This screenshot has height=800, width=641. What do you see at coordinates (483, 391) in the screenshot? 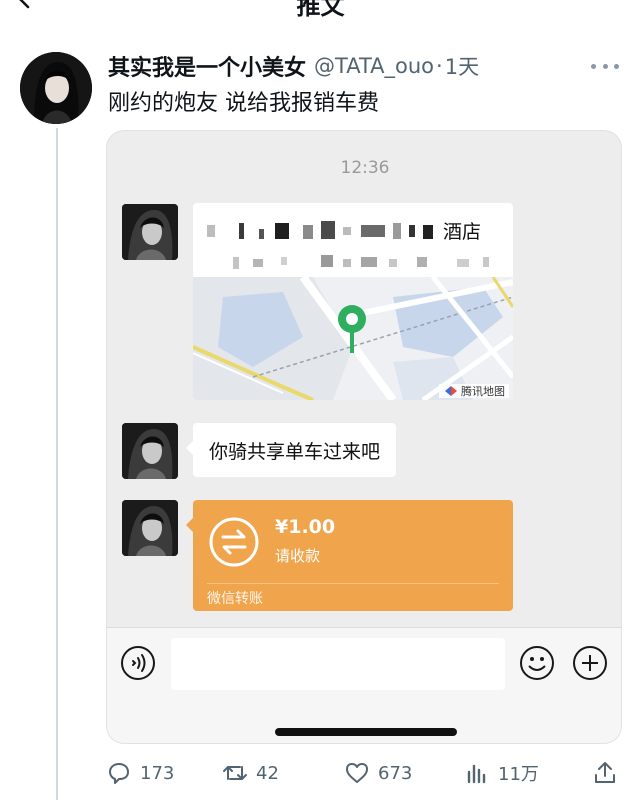
I see `map-brand-label: 腾讯地图` at bounding box center [483, 391].